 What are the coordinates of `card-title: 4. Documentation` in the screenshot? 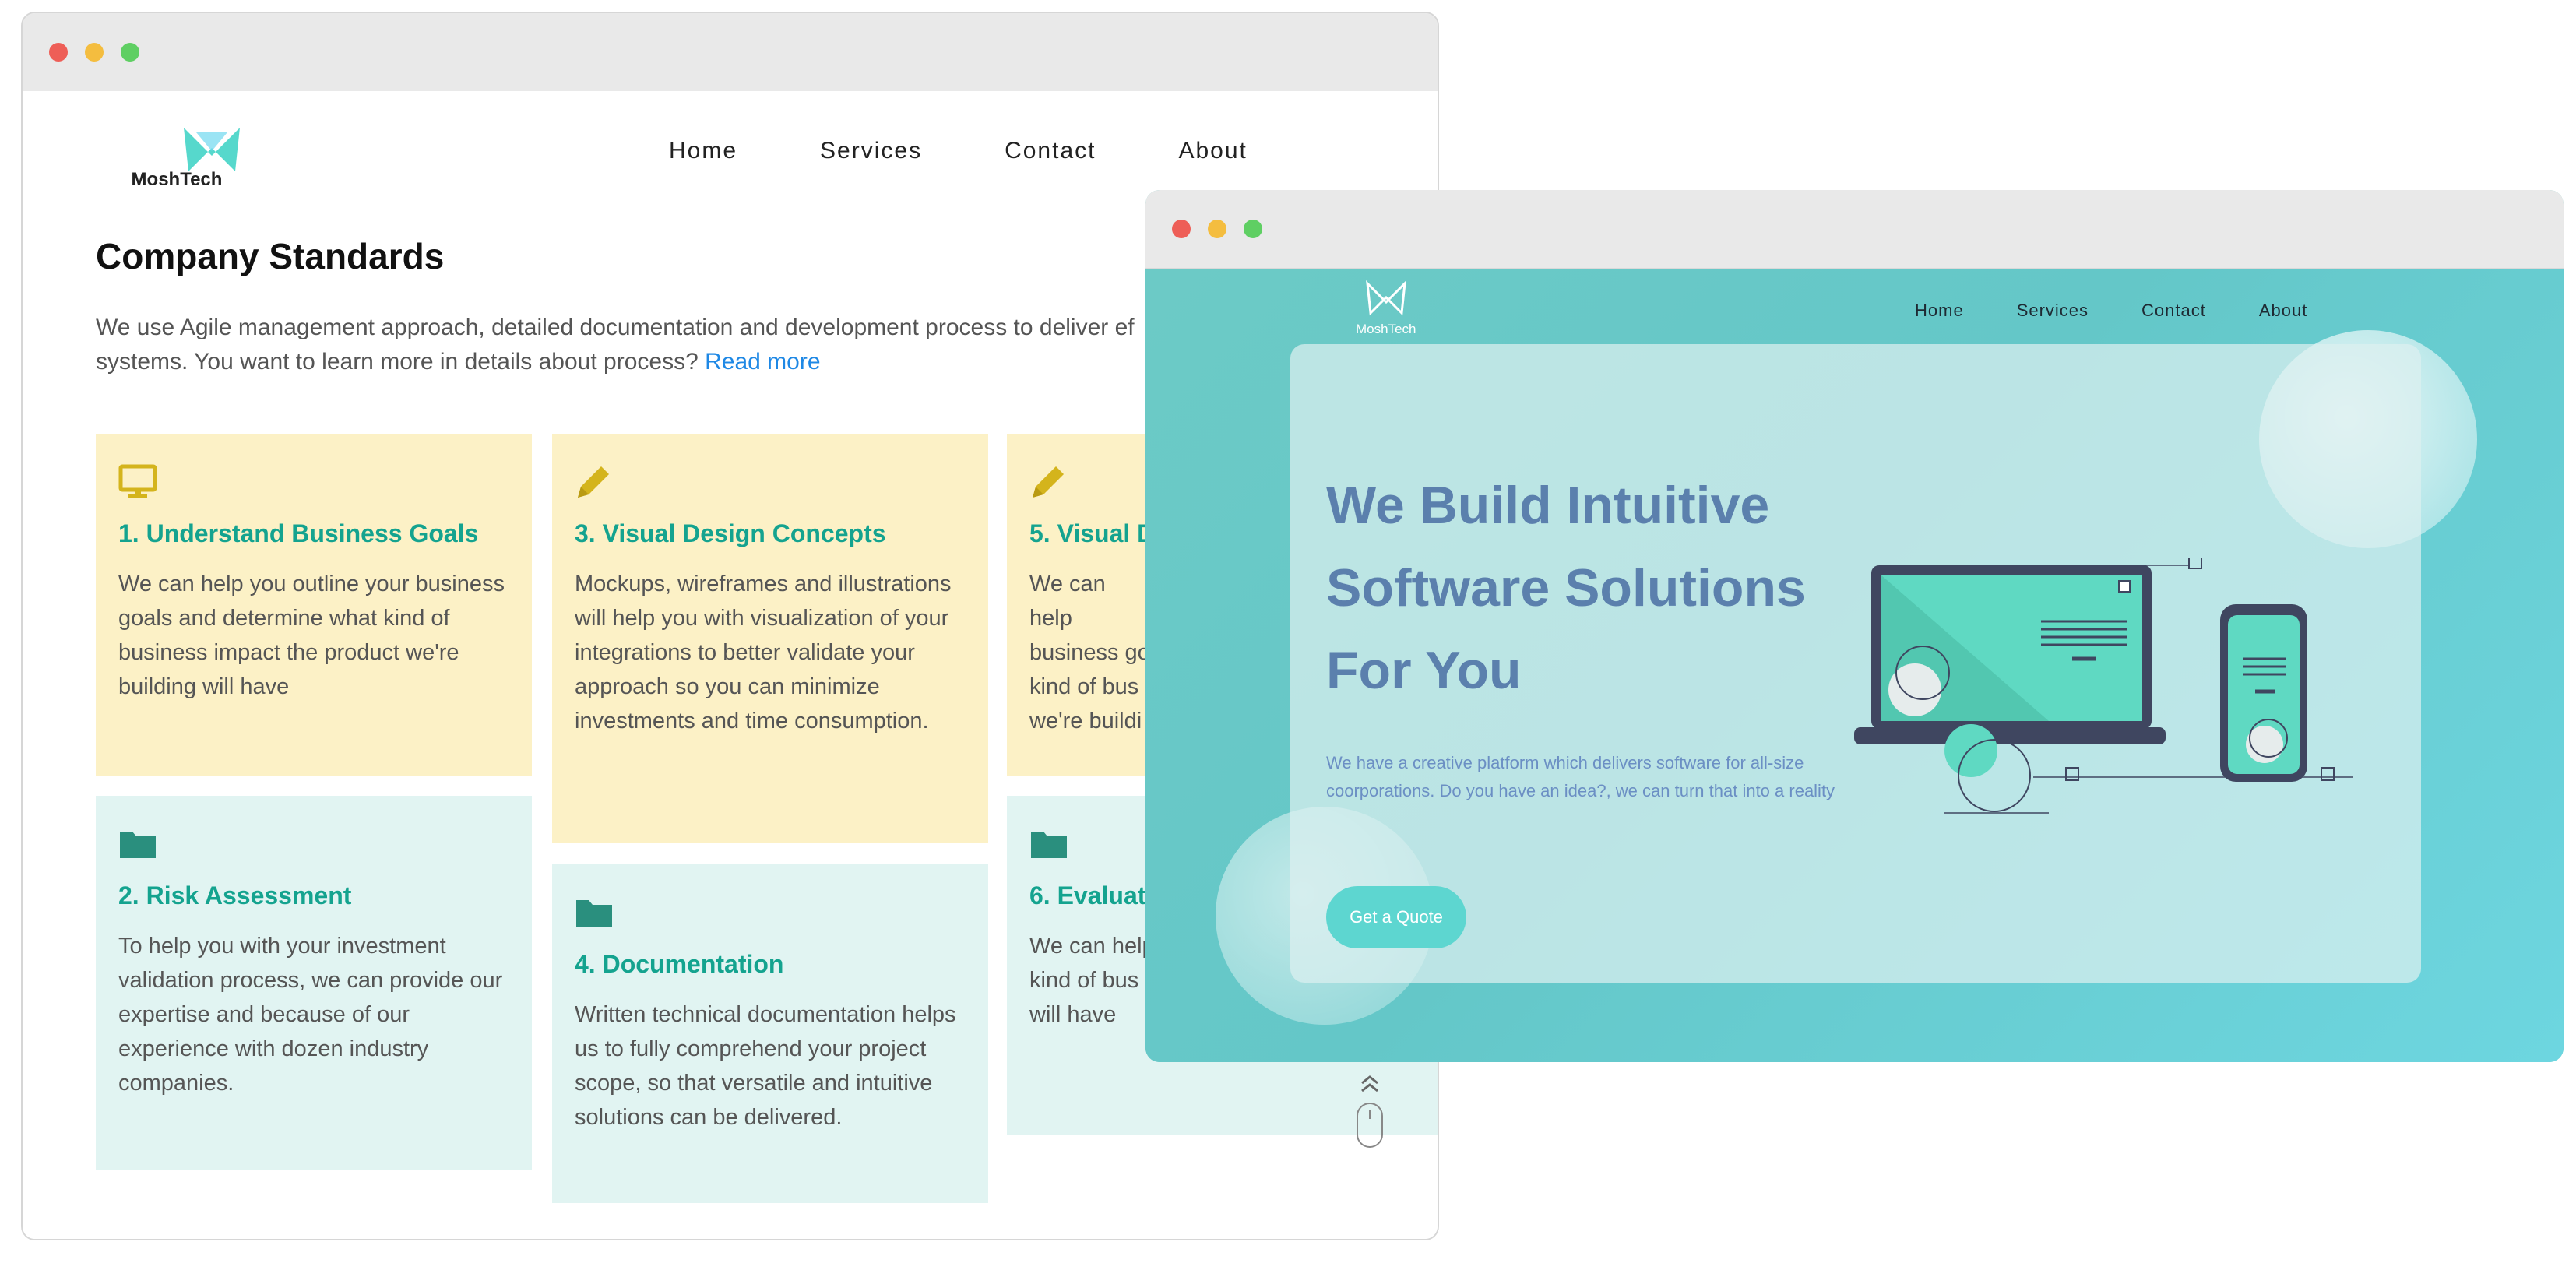 It's located at (679, 964).